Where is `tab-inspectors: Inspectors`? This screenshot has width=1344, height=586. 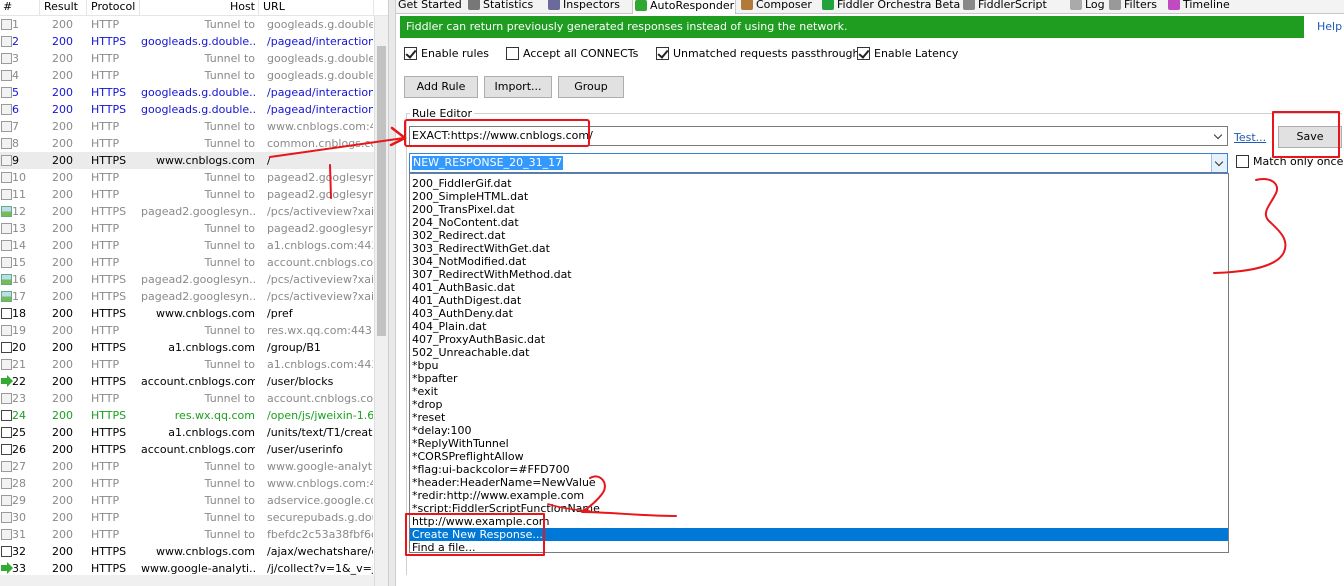
tab-inspectors: Inspectors is located at coordinates (587, 7).